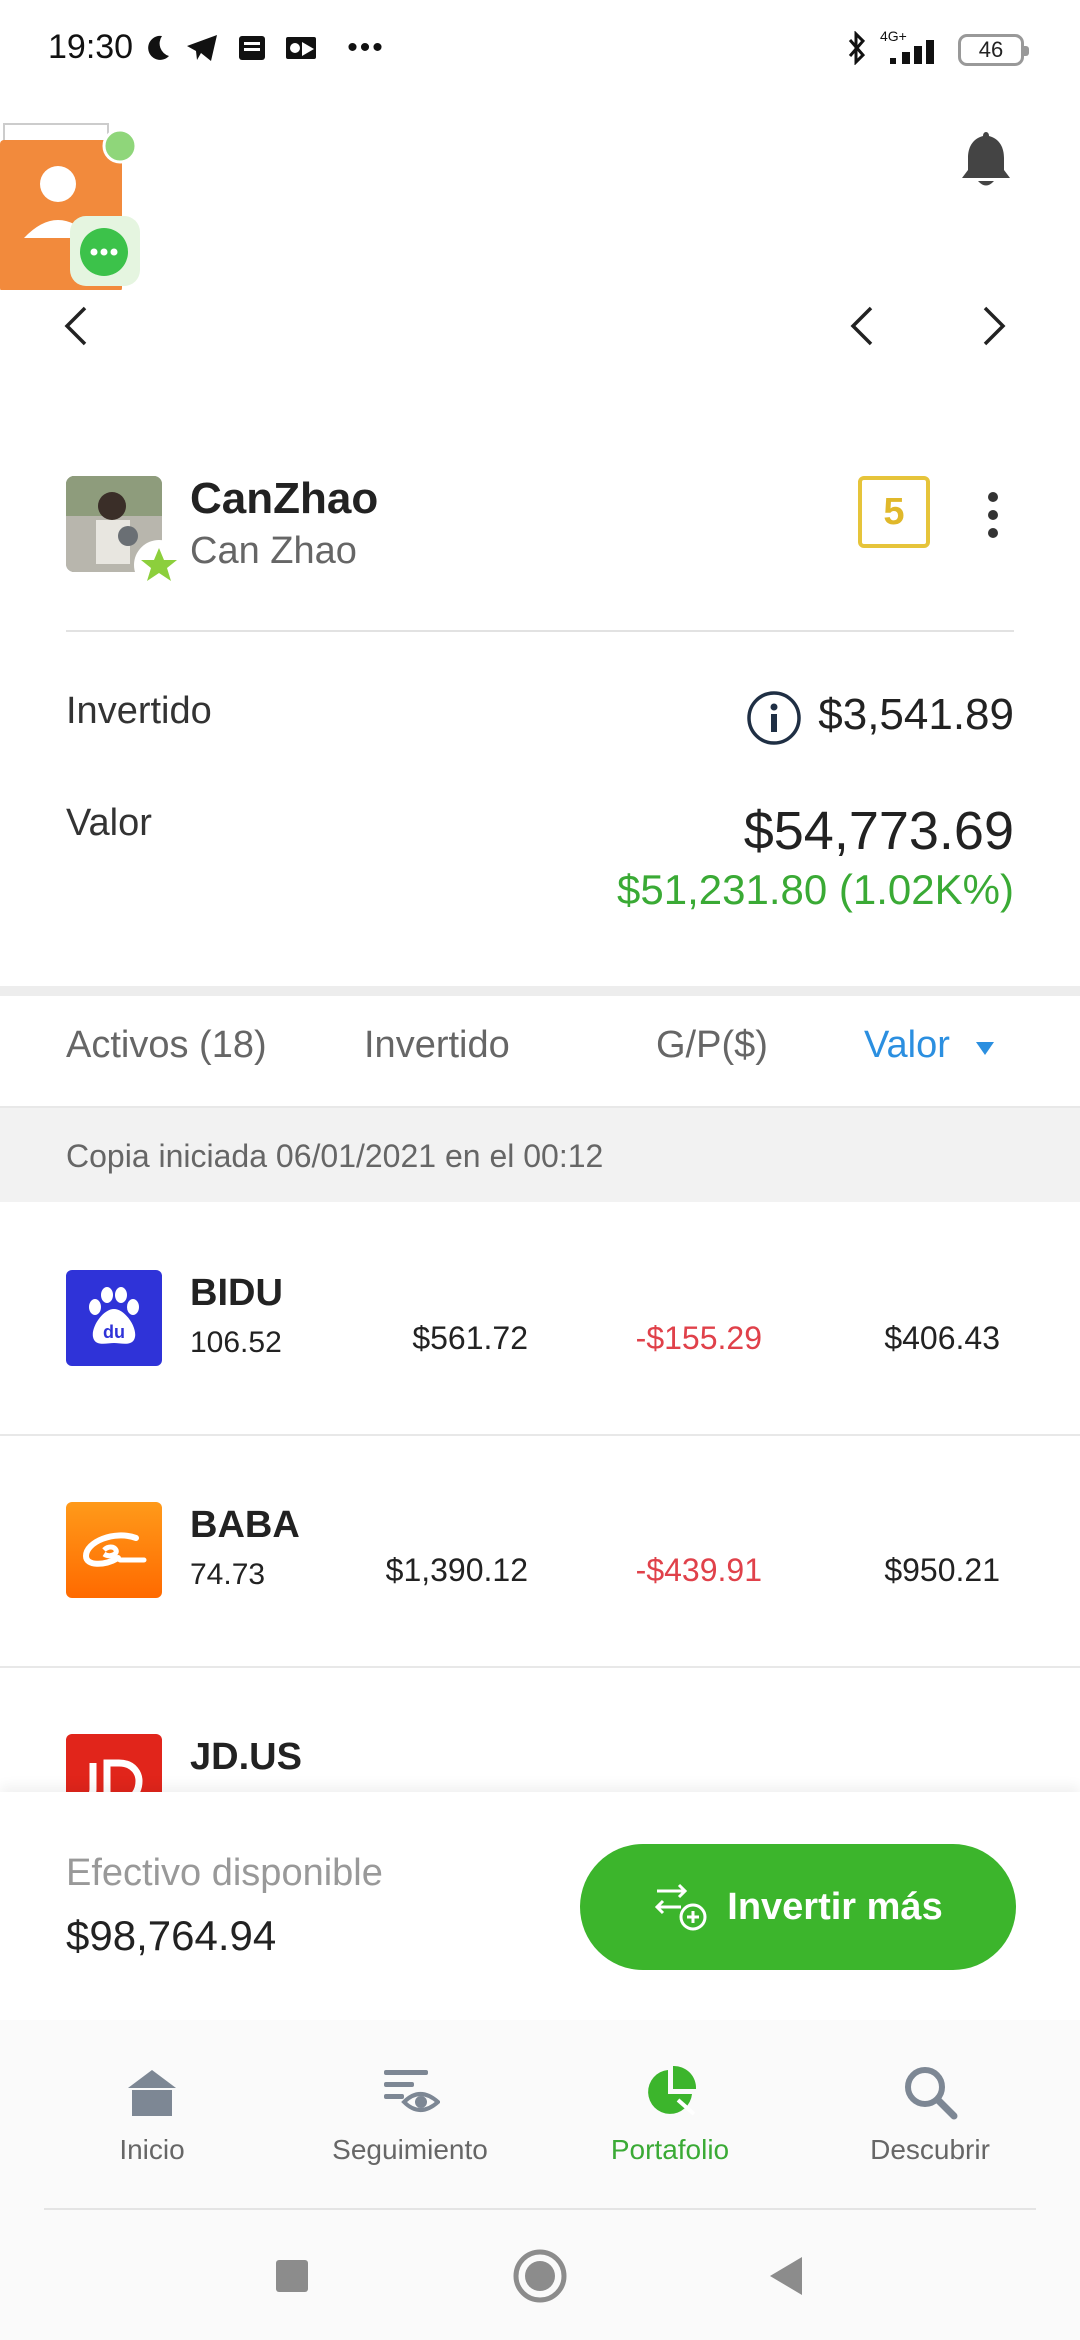 The width and height of the screenshot is (1080, 2340). Describe the element at coordinates (835, 1906) in the screenshot. I see `invest-more-label: Invertir más` at that location.